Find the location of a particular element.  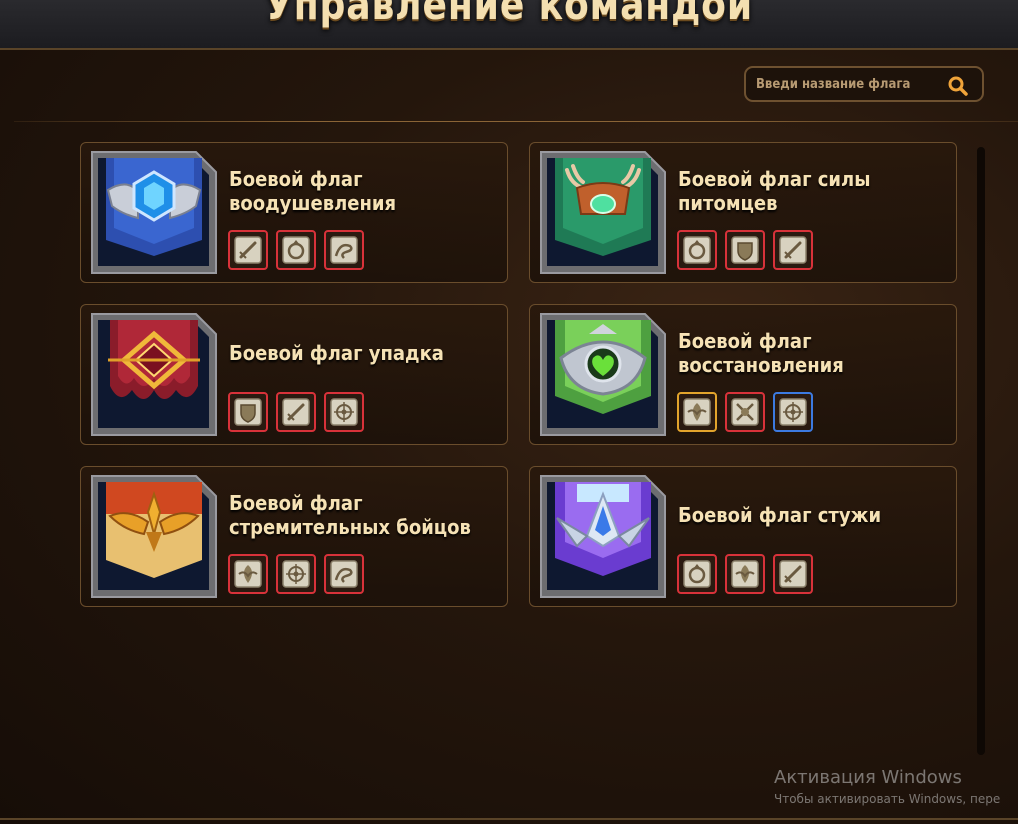

page-title: Управление командой is located at coordinates (508, 14).